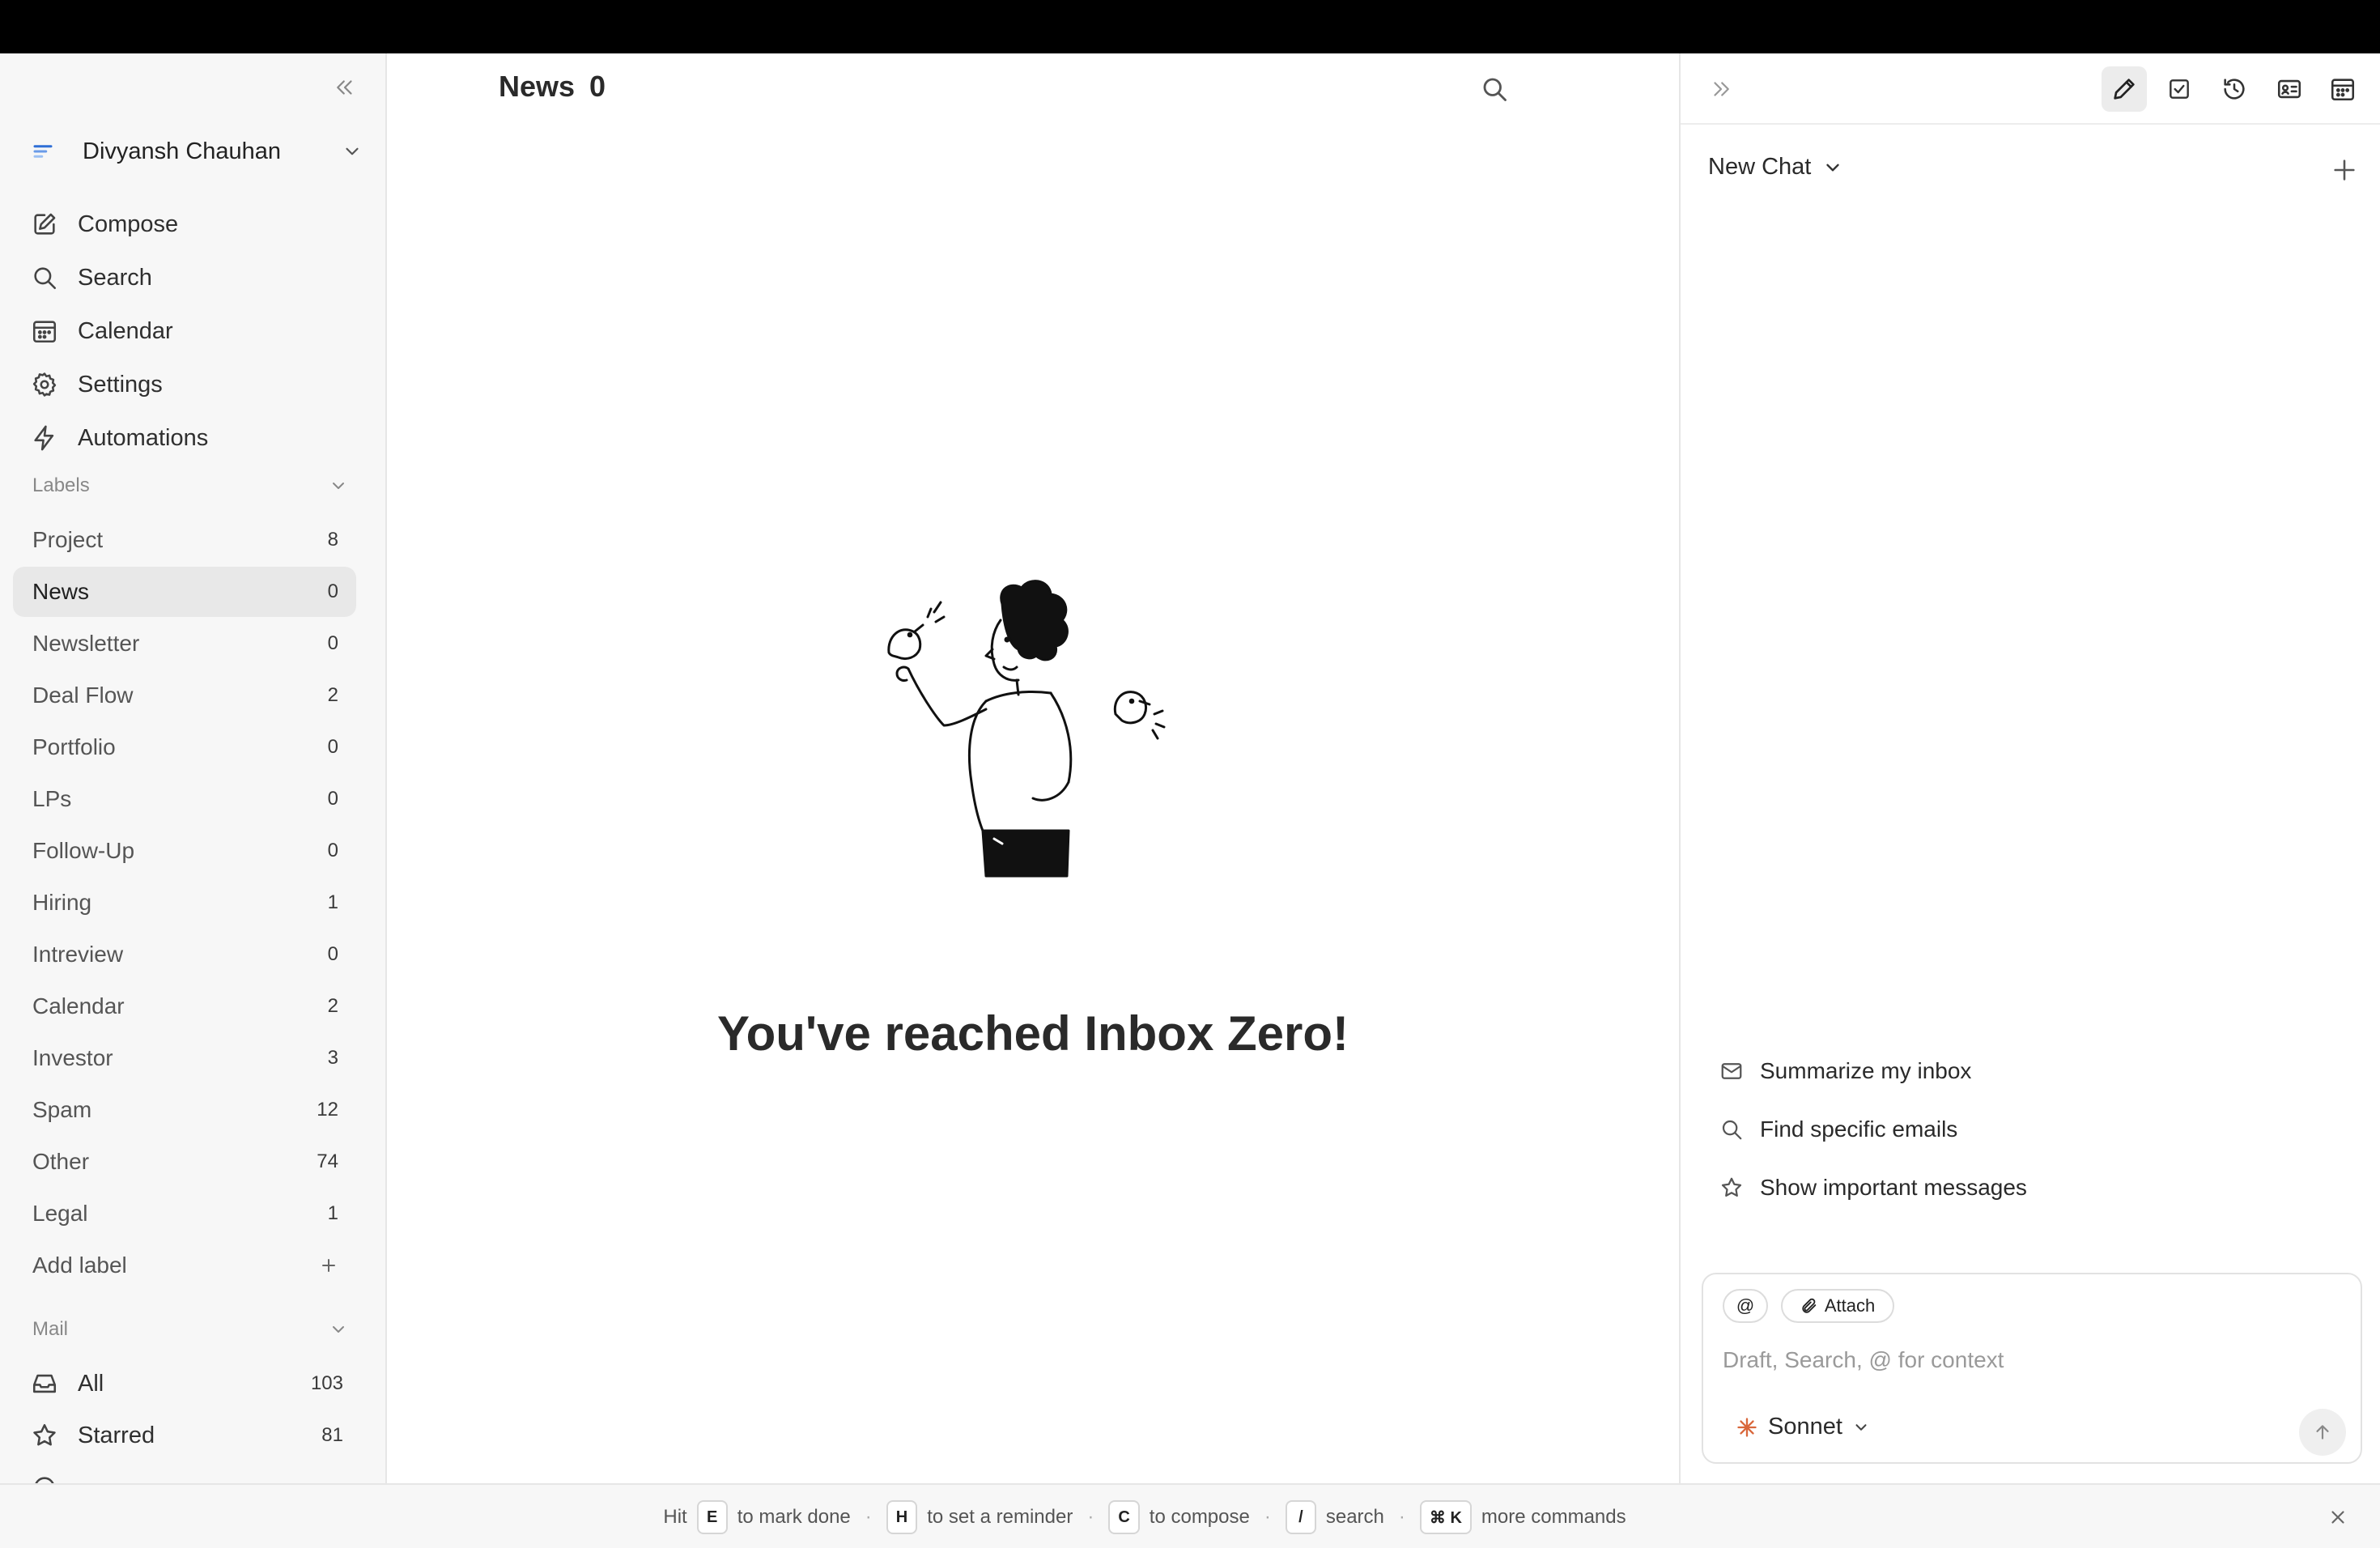 The width and height of the screenshot is (2380, 1548). Describe the element at coordinates (74, 746) in the screenshot. I see `label-name: Portfolio` at that location.